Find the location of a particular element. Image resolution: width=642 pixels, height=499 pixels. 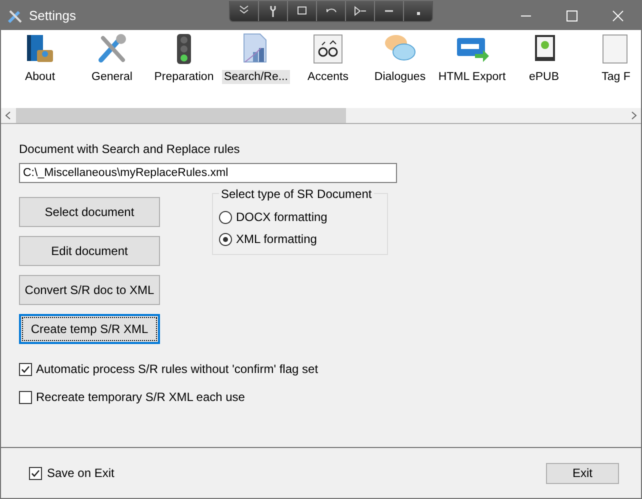

exit-button: Exit is located at coordinates (582, 473).